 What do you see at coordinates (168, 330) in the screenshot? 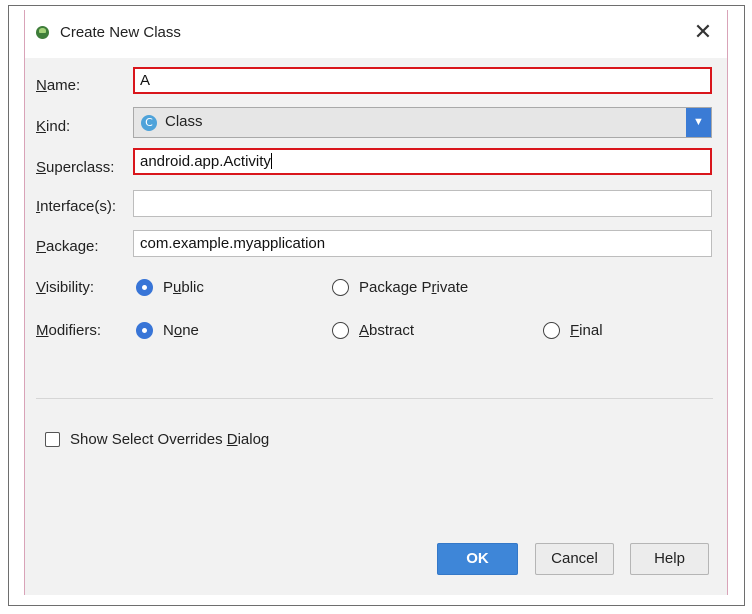
I see `modifiers-none-text-pre: N` at bounding box center [168, 330].